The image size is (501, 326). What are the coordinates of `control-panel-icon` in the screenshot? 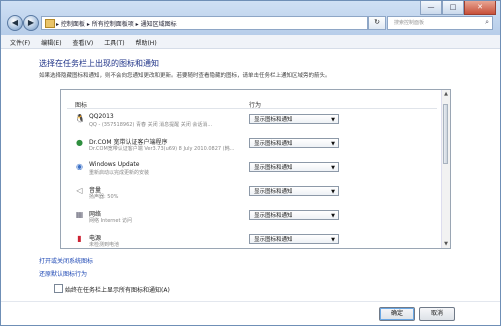 It's located at (50, 23).